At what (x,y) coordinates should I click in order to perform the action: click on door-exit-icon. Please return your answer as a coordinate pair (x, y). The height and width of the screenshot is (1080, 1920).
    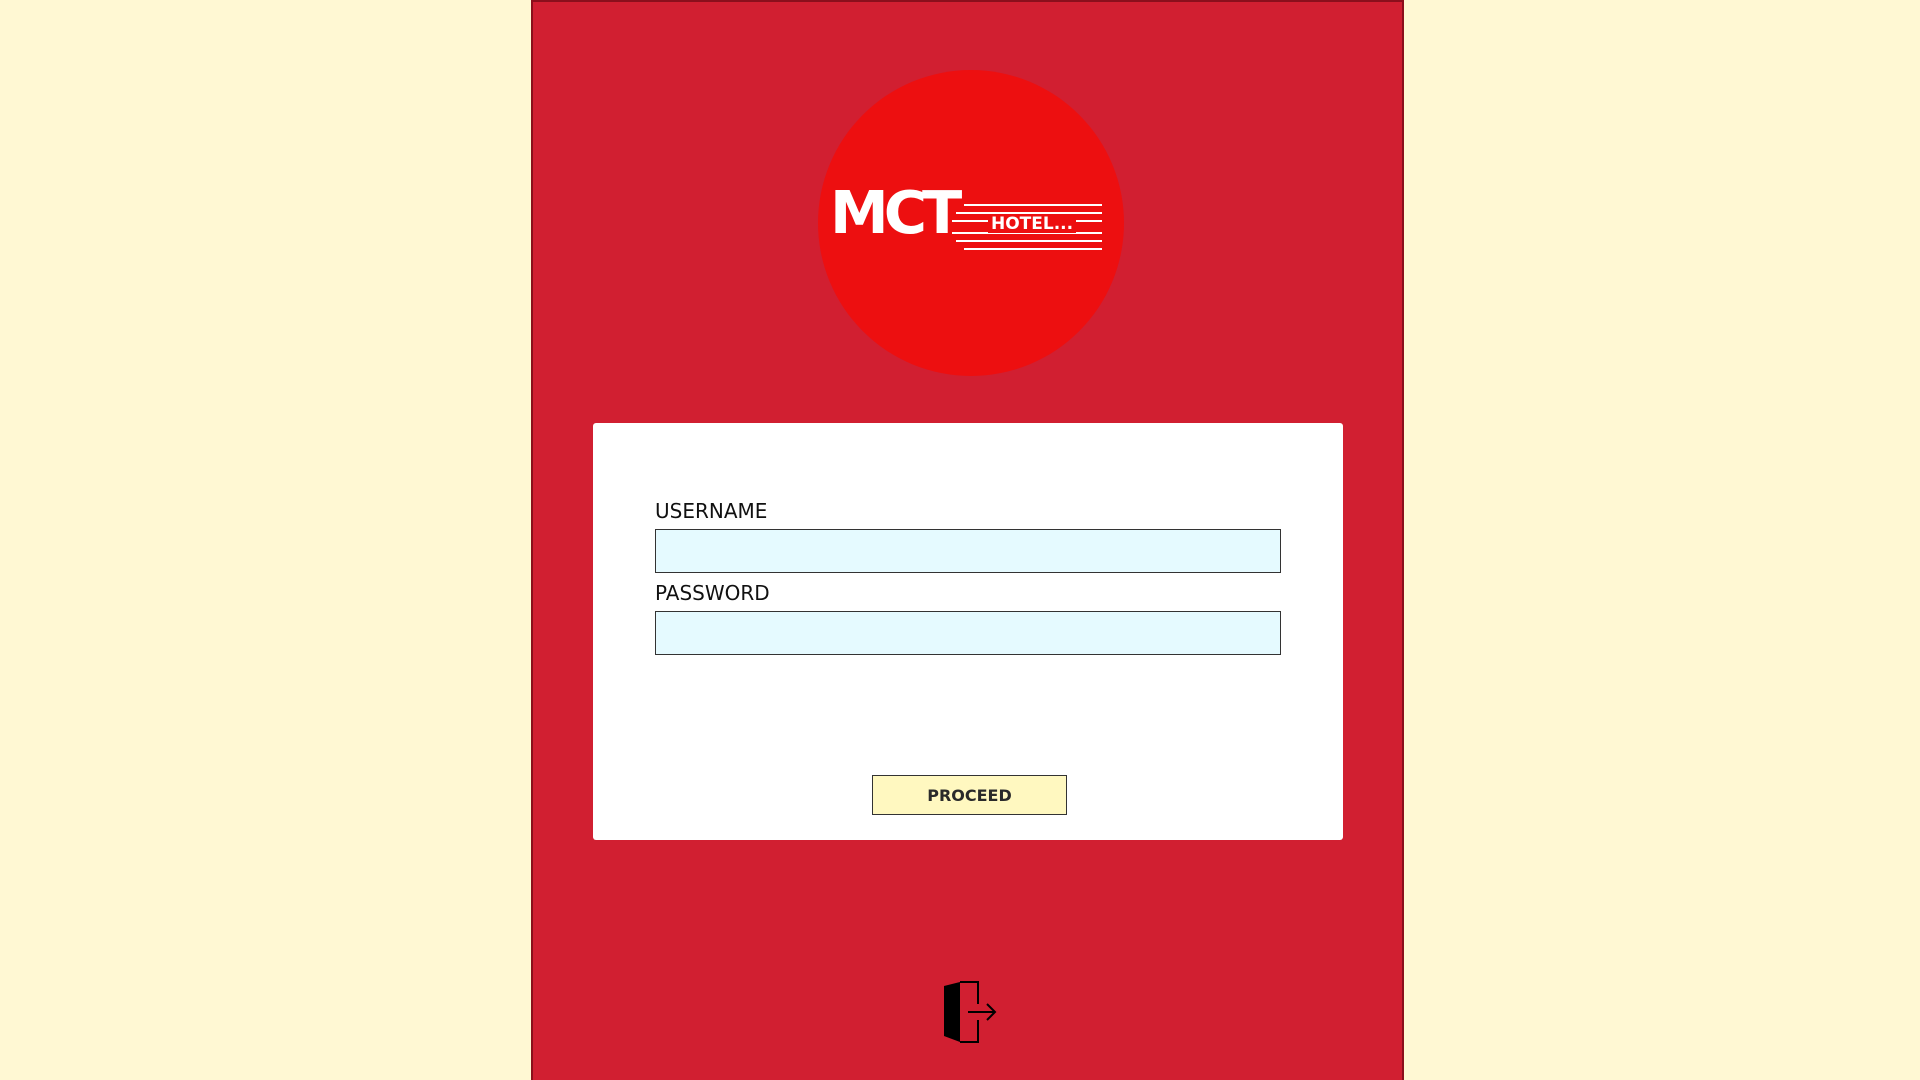
    Looking at the image, I should click on (970, 1012).